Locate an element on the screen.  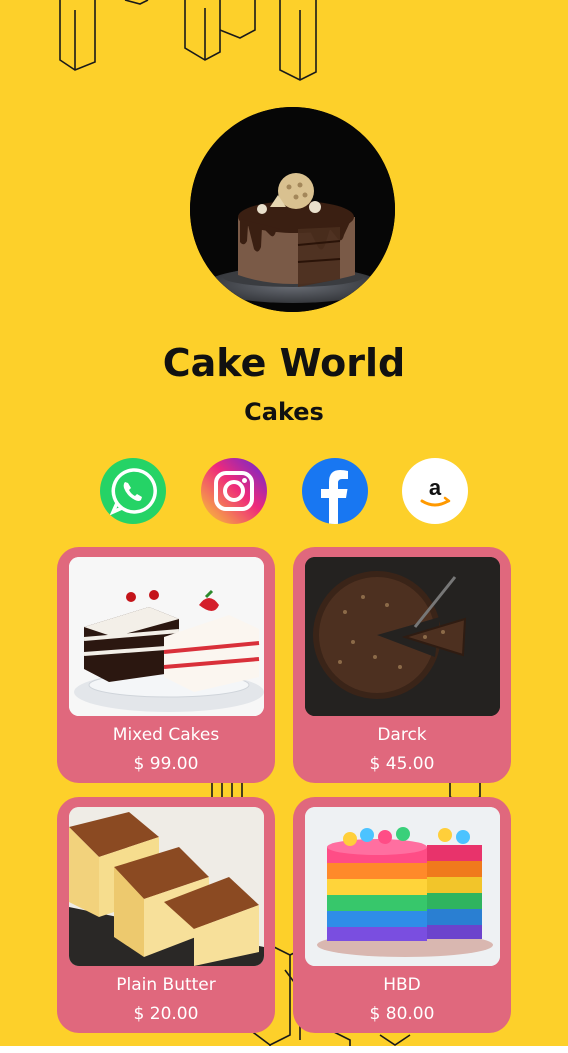
product-price: $ 99.00 is located at coordinates (166, 764).